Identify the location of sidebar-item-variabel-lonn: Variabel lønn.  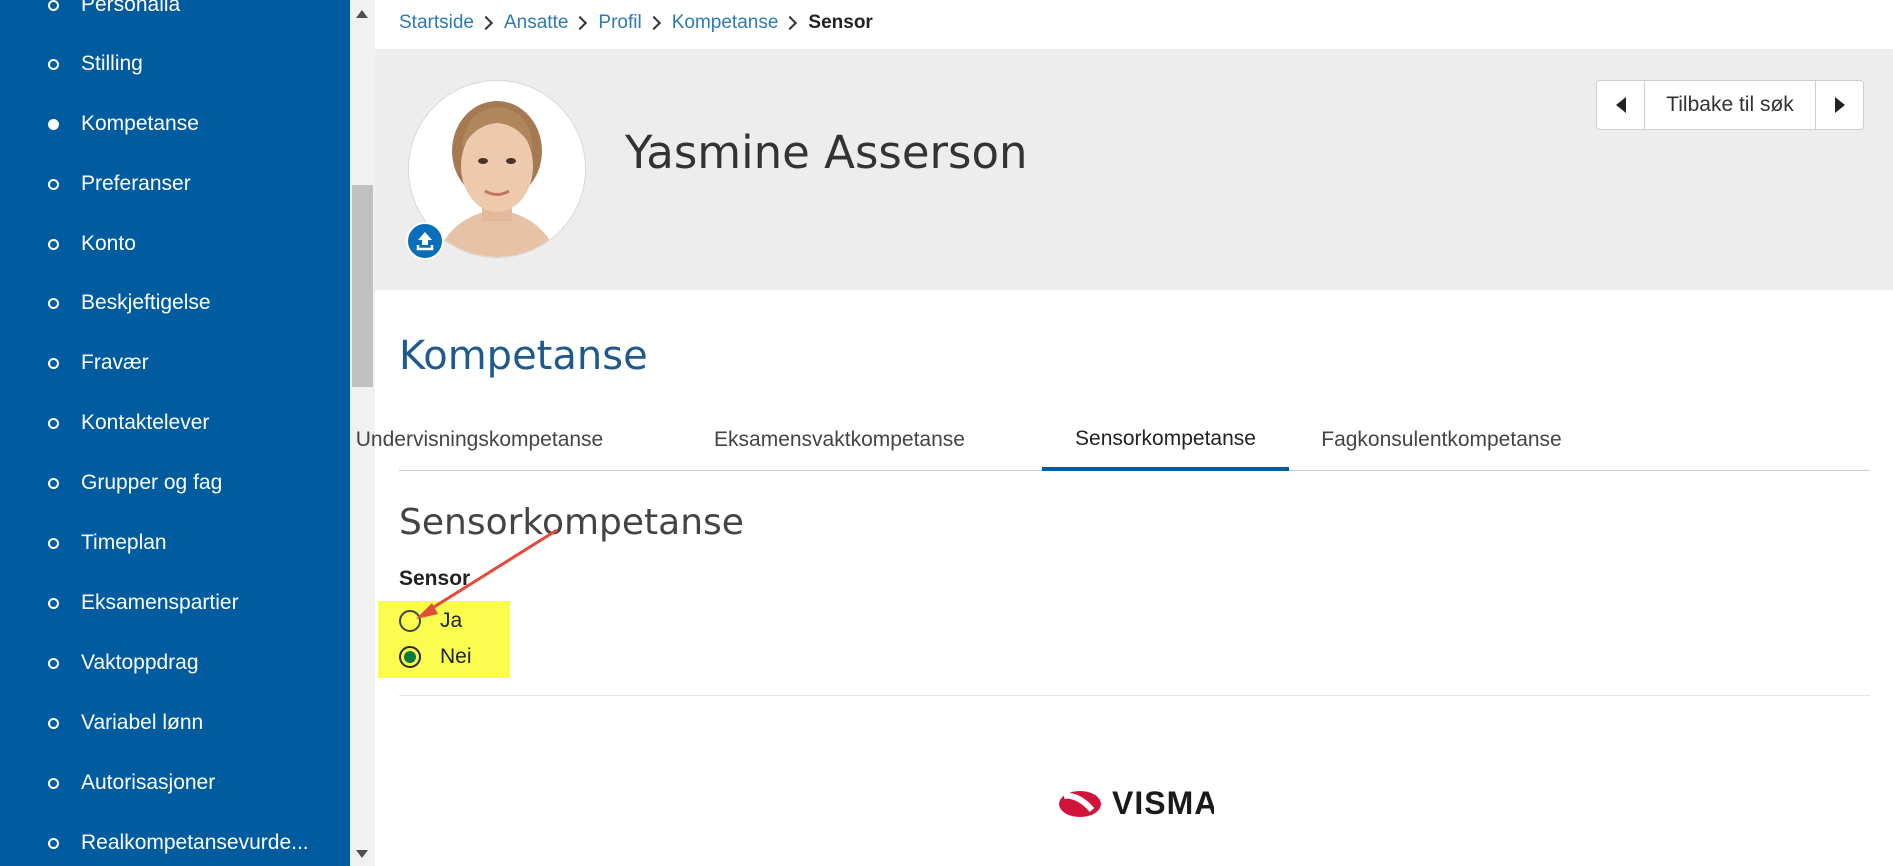
(175, 723).